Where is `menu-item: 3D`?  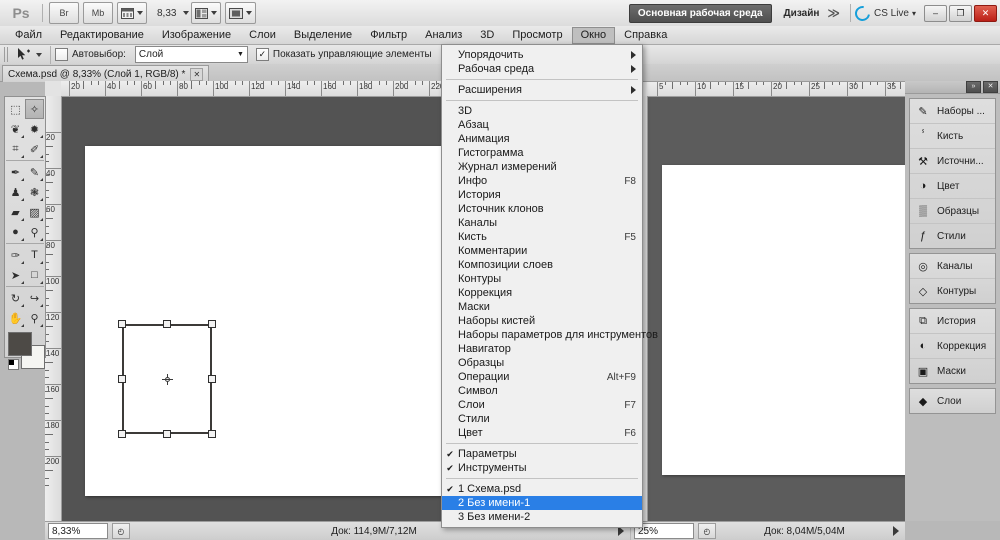 menu-item: 3D is located at coordinates (542, 111).